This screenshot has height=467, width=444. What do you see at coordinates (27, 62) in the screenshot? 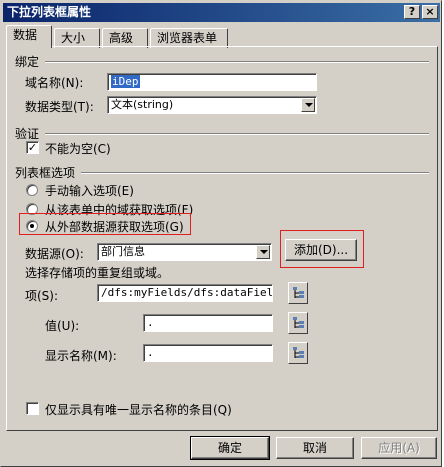
I see `binding-section-title: 绑定` at bounding box center [27, 62].